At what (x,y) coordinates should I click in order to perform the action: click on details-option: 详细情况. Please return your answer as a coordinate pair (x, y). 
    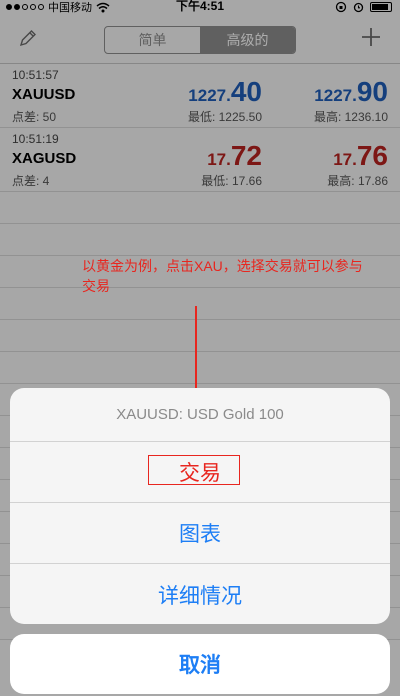
    Looking at the image, I should click on (200, 594).